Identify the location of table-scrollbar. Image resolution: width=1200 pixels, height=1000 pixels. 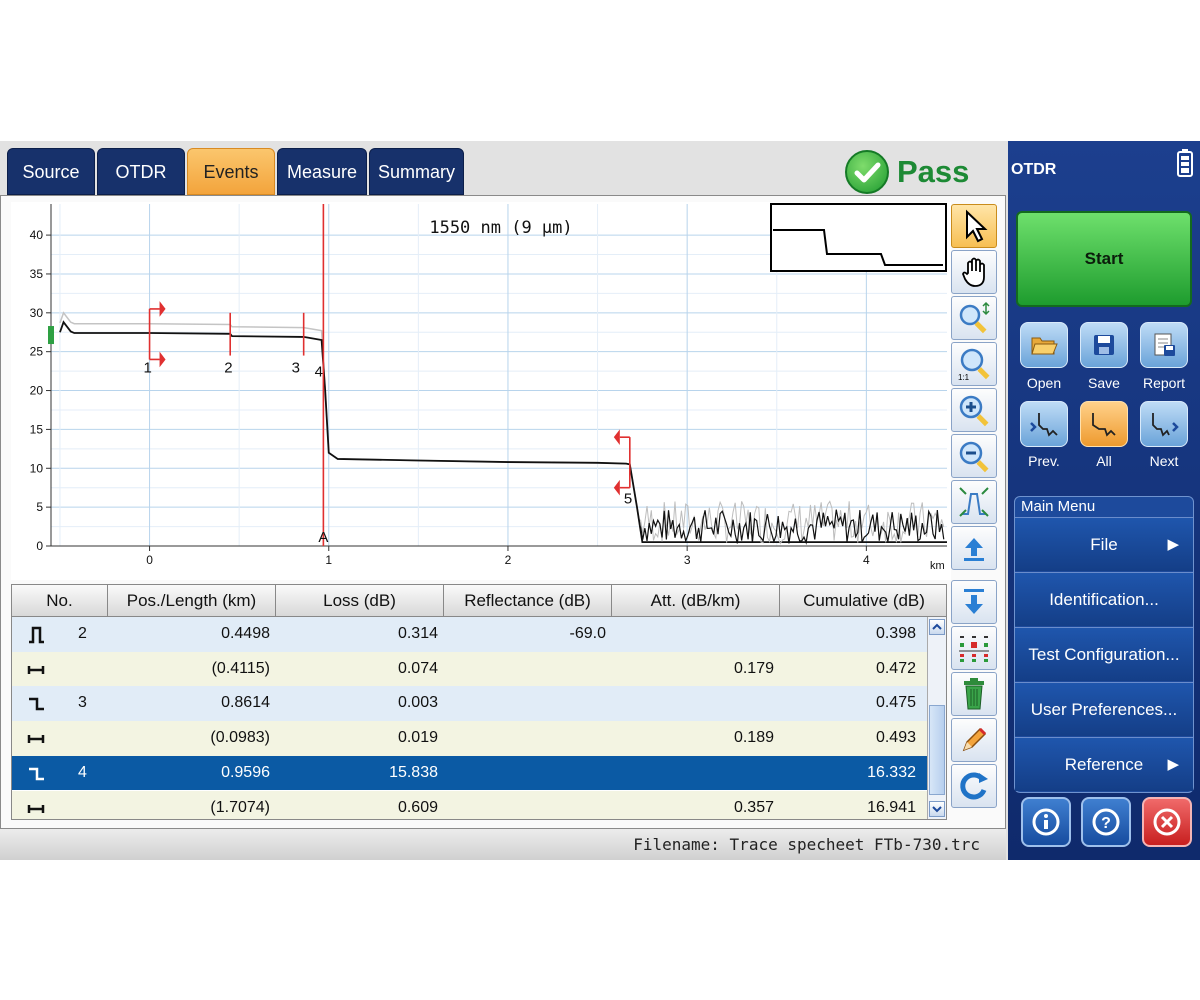
(936, 718).